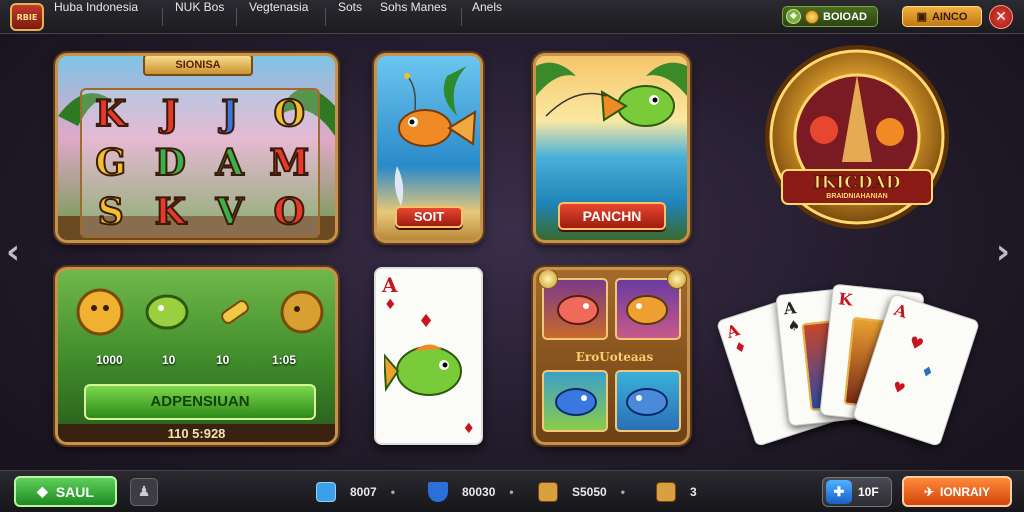 This screenshot has height=512, width=1024. Describe the element at coordinates (230, 212) in the screenshot. I see `slot-symbol: V` at that location.